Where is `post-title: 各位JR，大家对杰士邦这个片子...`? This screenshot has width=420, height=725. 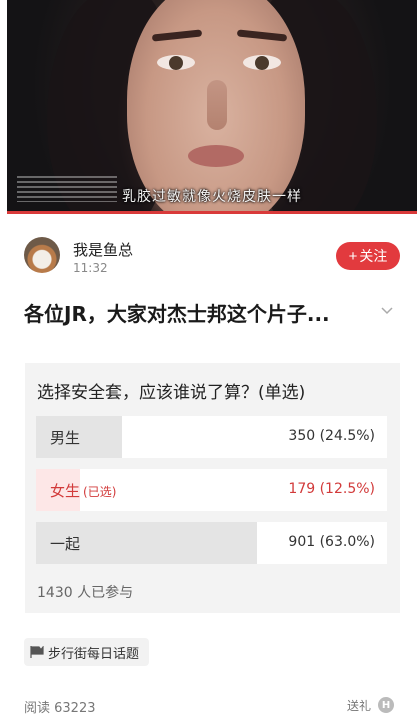
post-title: 各位JR，大家对杰士邦这个片子... is located at coordinates (194, 312).